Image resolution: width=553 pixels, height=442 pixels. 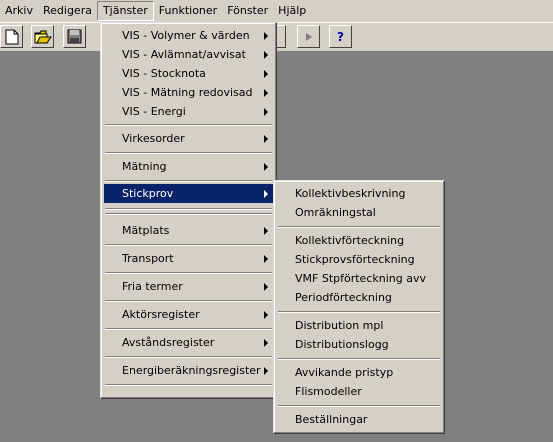 I want to click on submenu-item-vmf-stpforteckning-avv: VMF Stpförteckning avv, so click(x=359, y=278).